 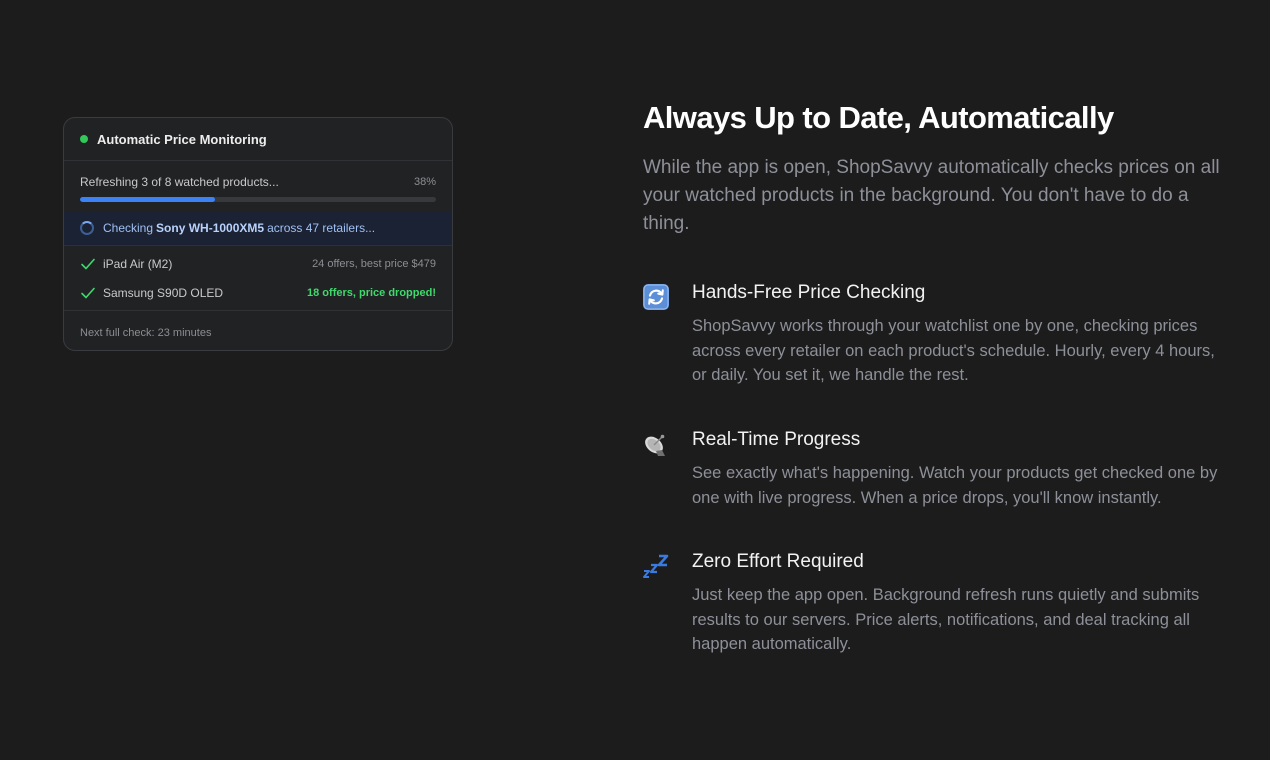 What do you see at coordinates (371, 292) in the screenshot?
I see `price-dropped-meta: 18 offers, price dropped!` at bounding box center [371, 292].